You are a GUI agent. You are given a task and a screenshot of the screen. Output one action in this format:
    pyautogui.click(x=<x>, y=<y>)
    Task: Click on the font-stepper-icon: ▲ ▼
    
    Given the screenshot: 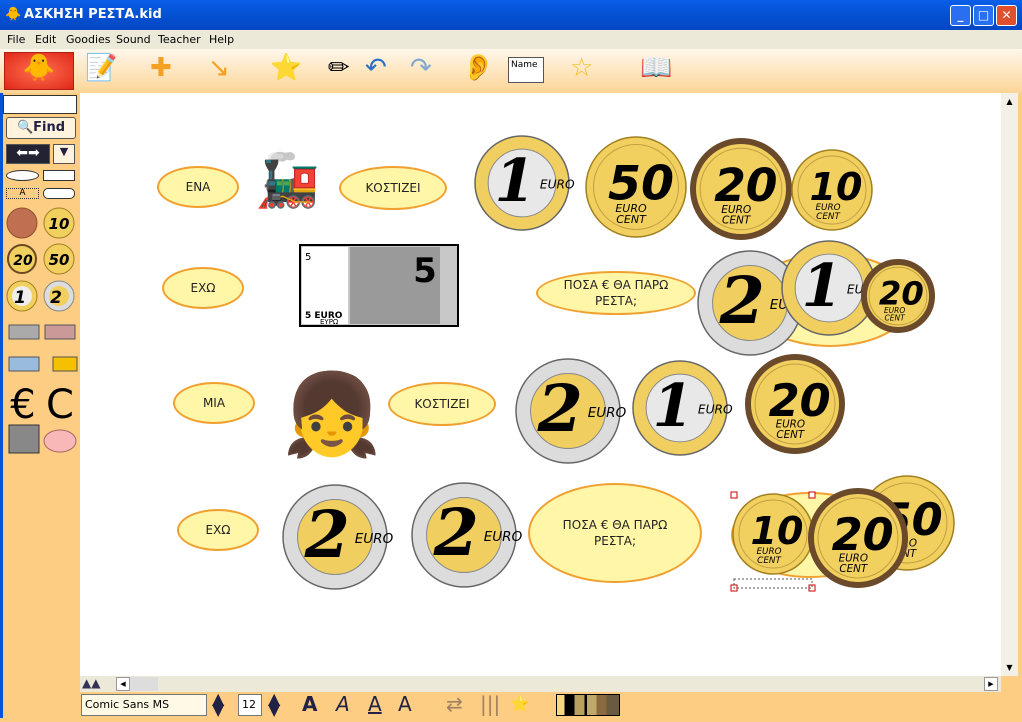 What is the action you would take?
    pyautogui.click(x=218, y=704)
    